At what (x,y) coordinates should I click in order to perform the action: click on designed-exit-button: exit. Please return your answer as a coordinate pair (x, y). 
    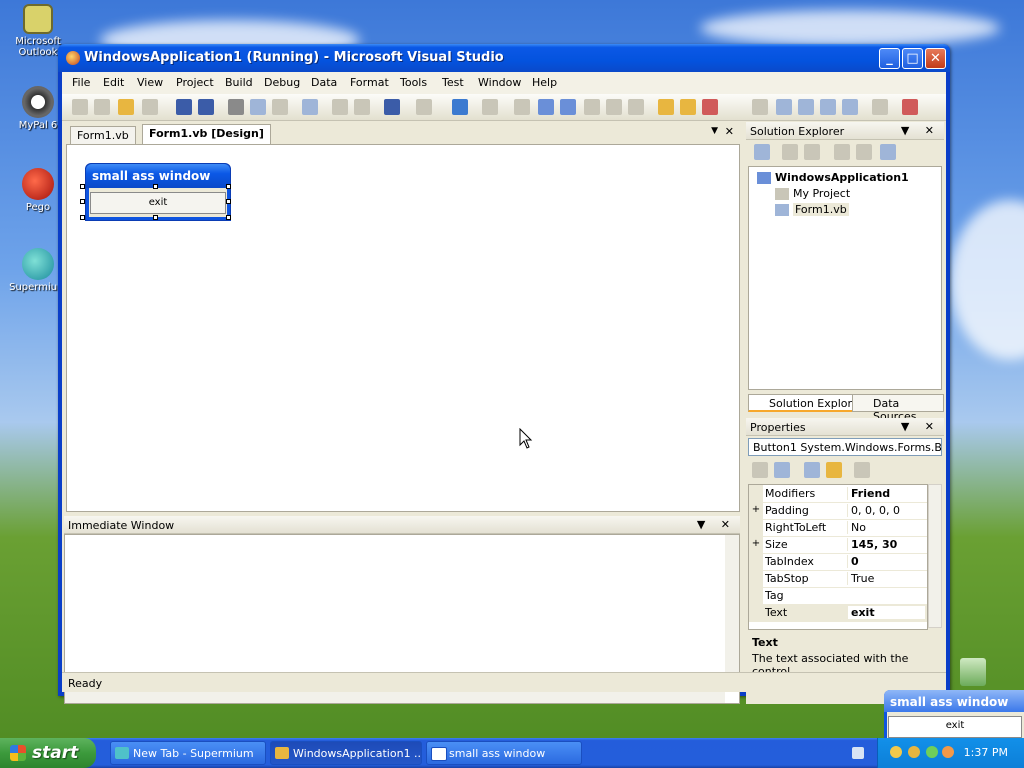
    Looking at the image, I should click on (158, 203).